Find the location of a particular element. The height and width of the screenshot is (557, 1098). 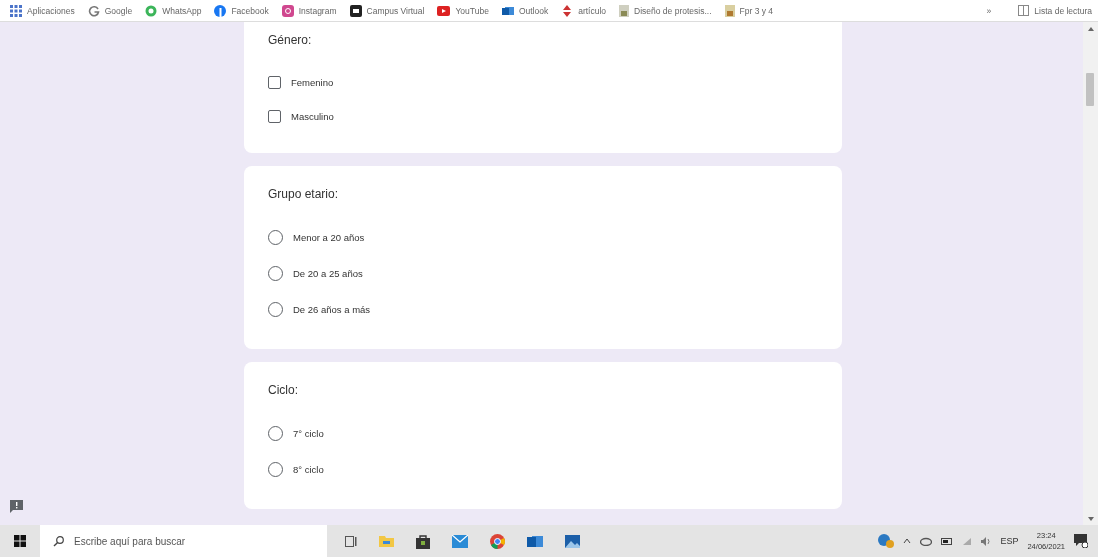

language-indicator: ESP is located at coordinates (1009, 541).